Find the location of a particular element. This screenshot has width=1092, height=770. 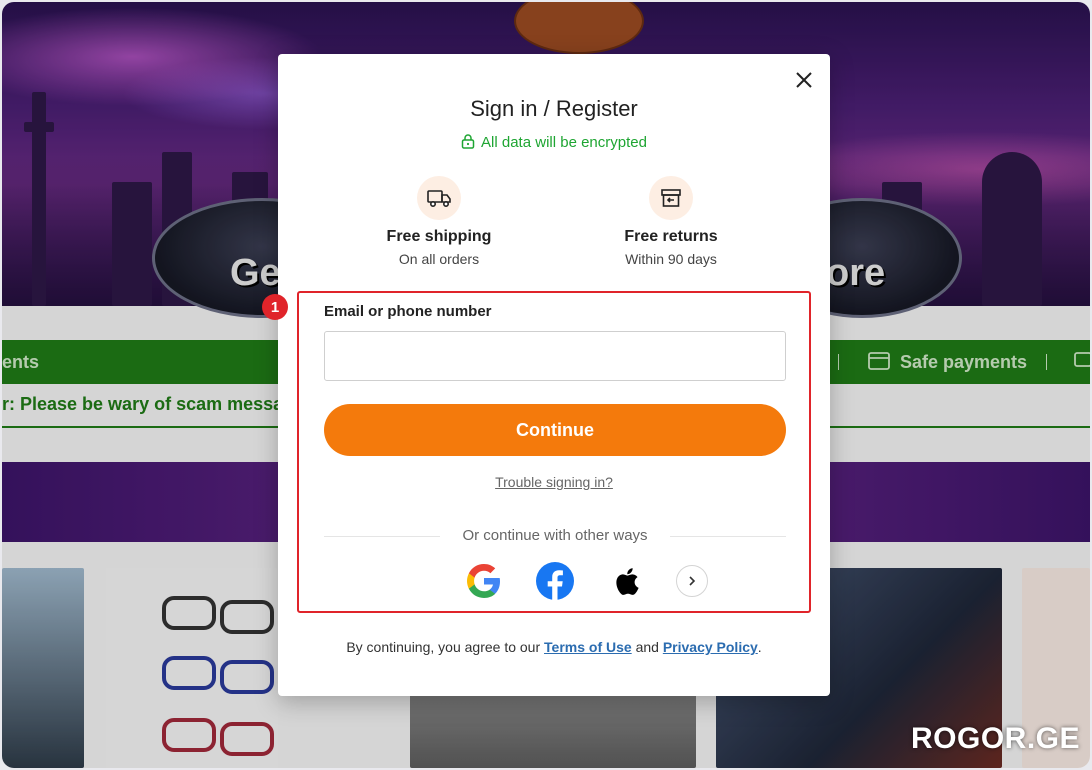

close-button is located at coordinates (804, 80).